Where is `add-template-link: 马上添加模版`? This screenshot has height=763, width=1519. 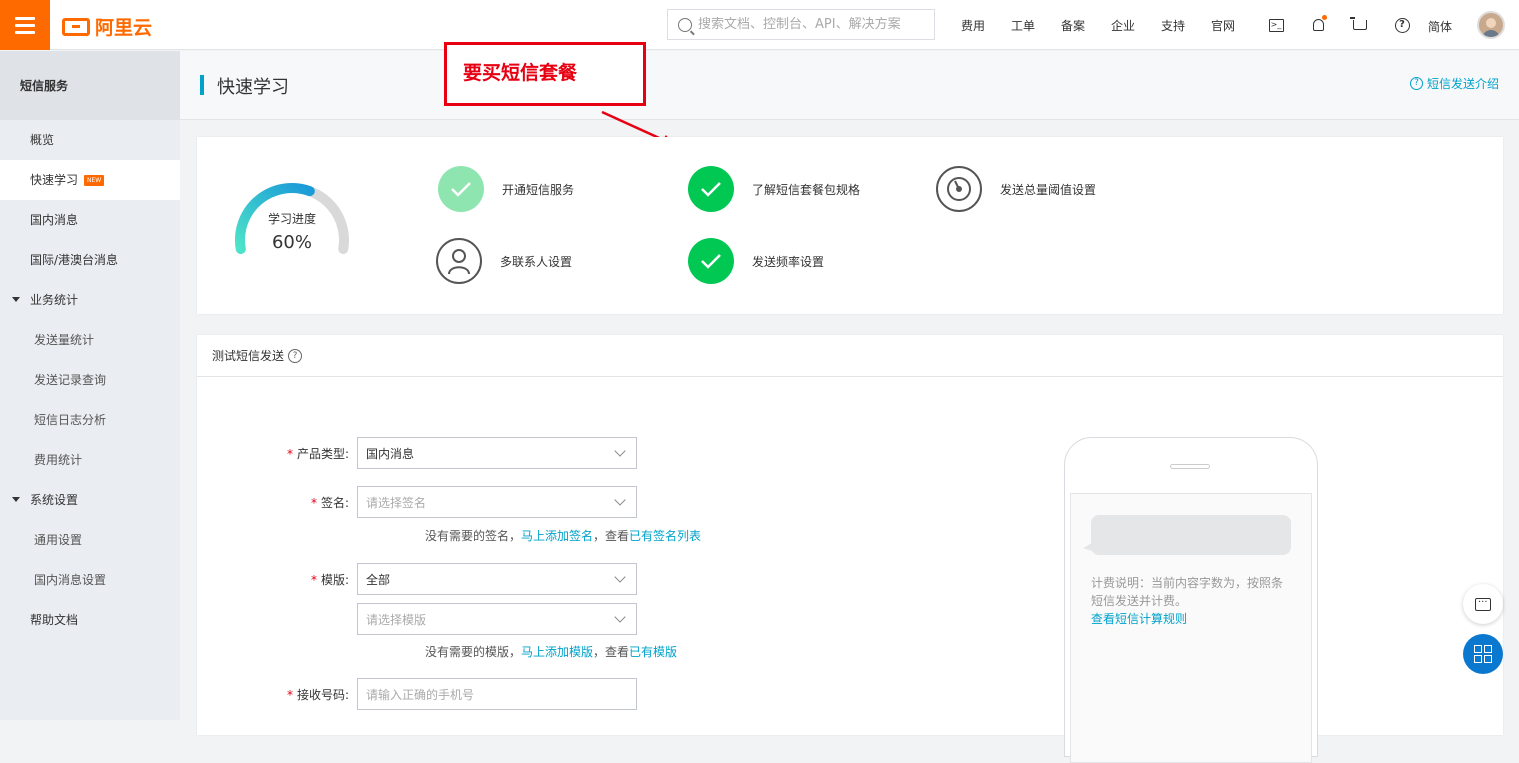
add-template-link: 马上添加模版 is located at coordinates (557, 652).